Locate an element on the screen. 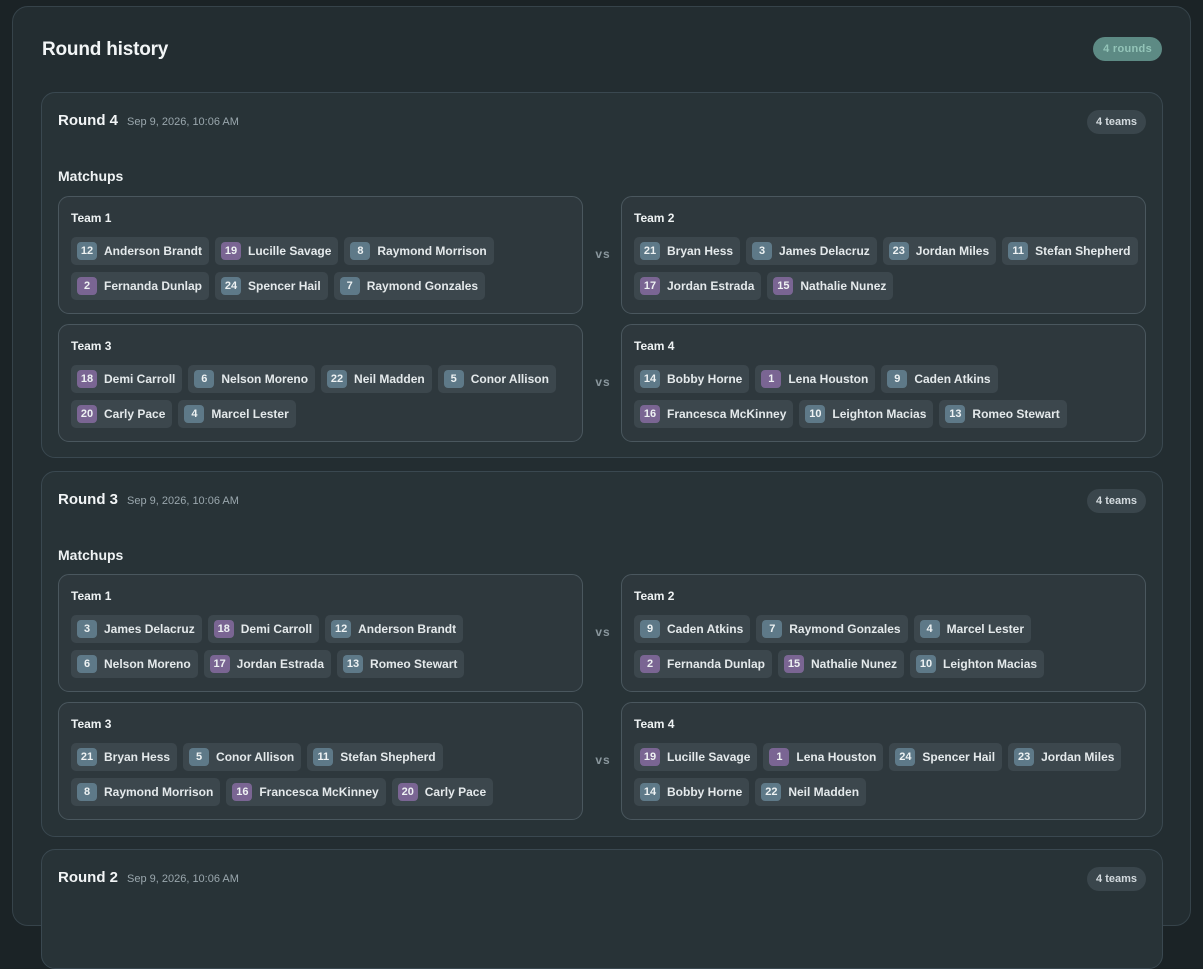  player-chip: 13 Romeo Stewart is located at coordinates (401, 664).